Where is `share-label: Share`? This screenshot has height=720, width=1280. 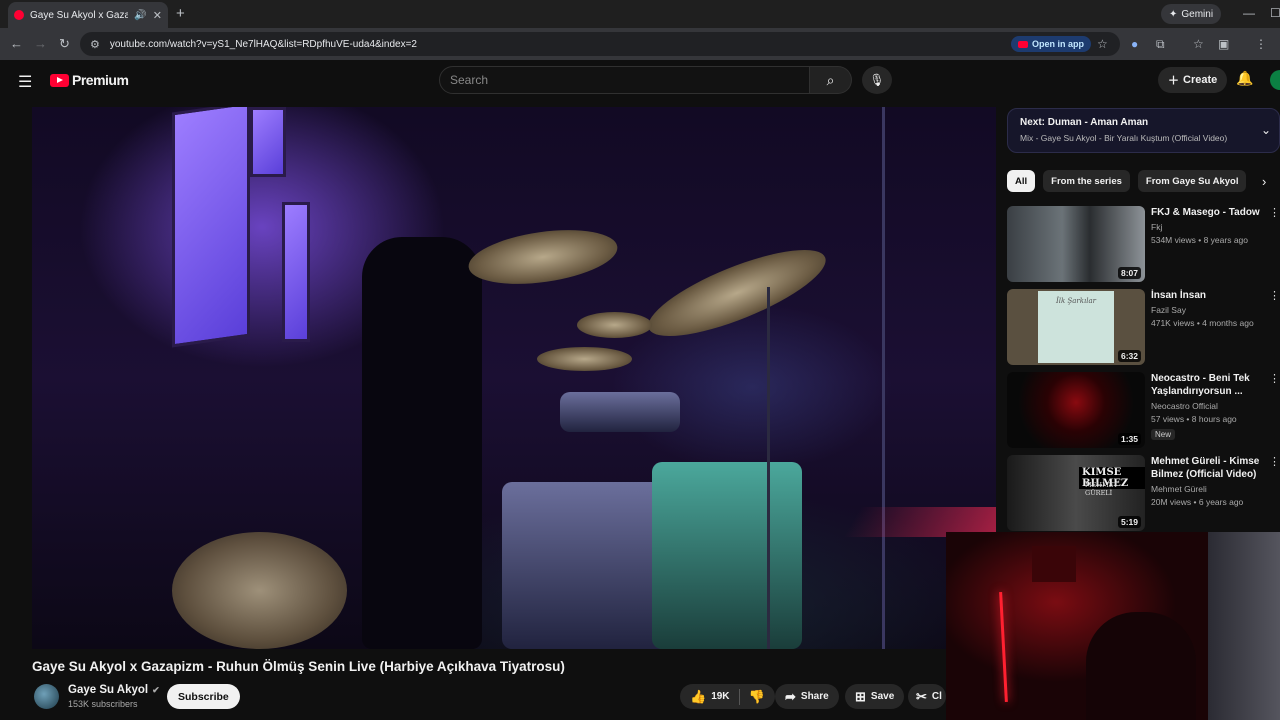 share-label: Share is located at coordinates (814, 696).